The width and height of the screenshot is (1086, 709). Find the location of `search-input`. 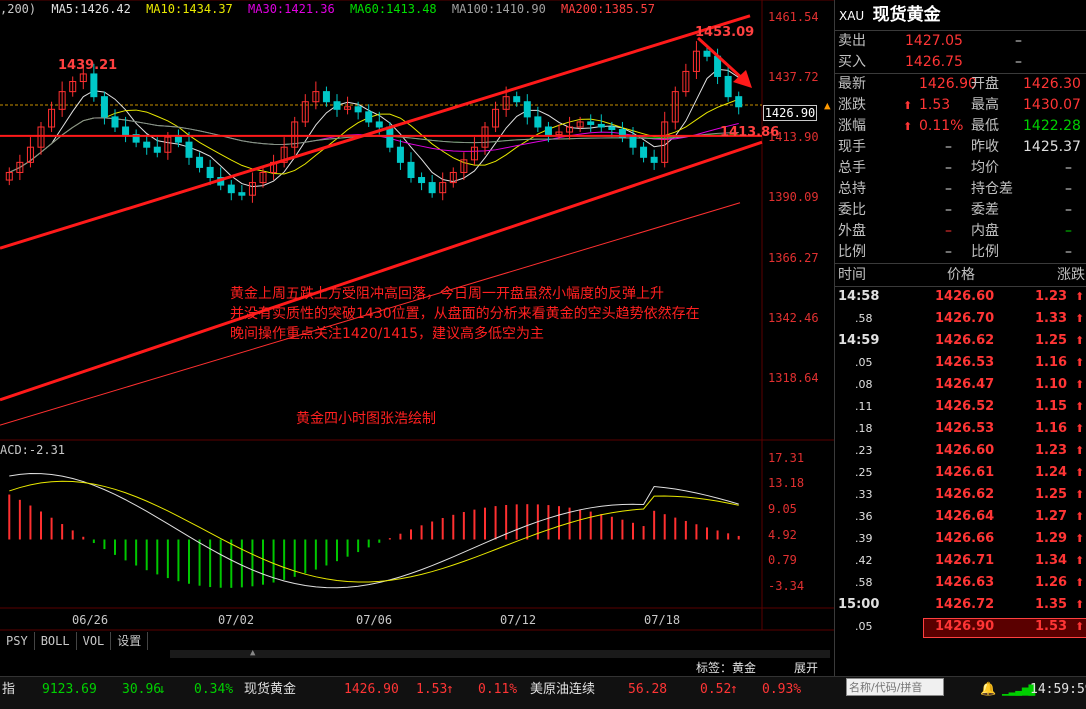

search-input is located at coordinates (895, 687).